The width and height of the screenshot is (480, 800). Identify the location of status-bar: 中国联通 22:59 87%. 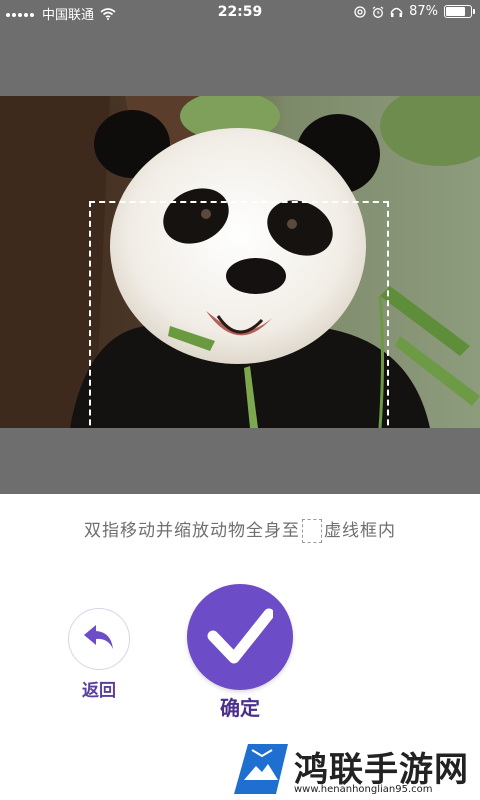
(240, 12).